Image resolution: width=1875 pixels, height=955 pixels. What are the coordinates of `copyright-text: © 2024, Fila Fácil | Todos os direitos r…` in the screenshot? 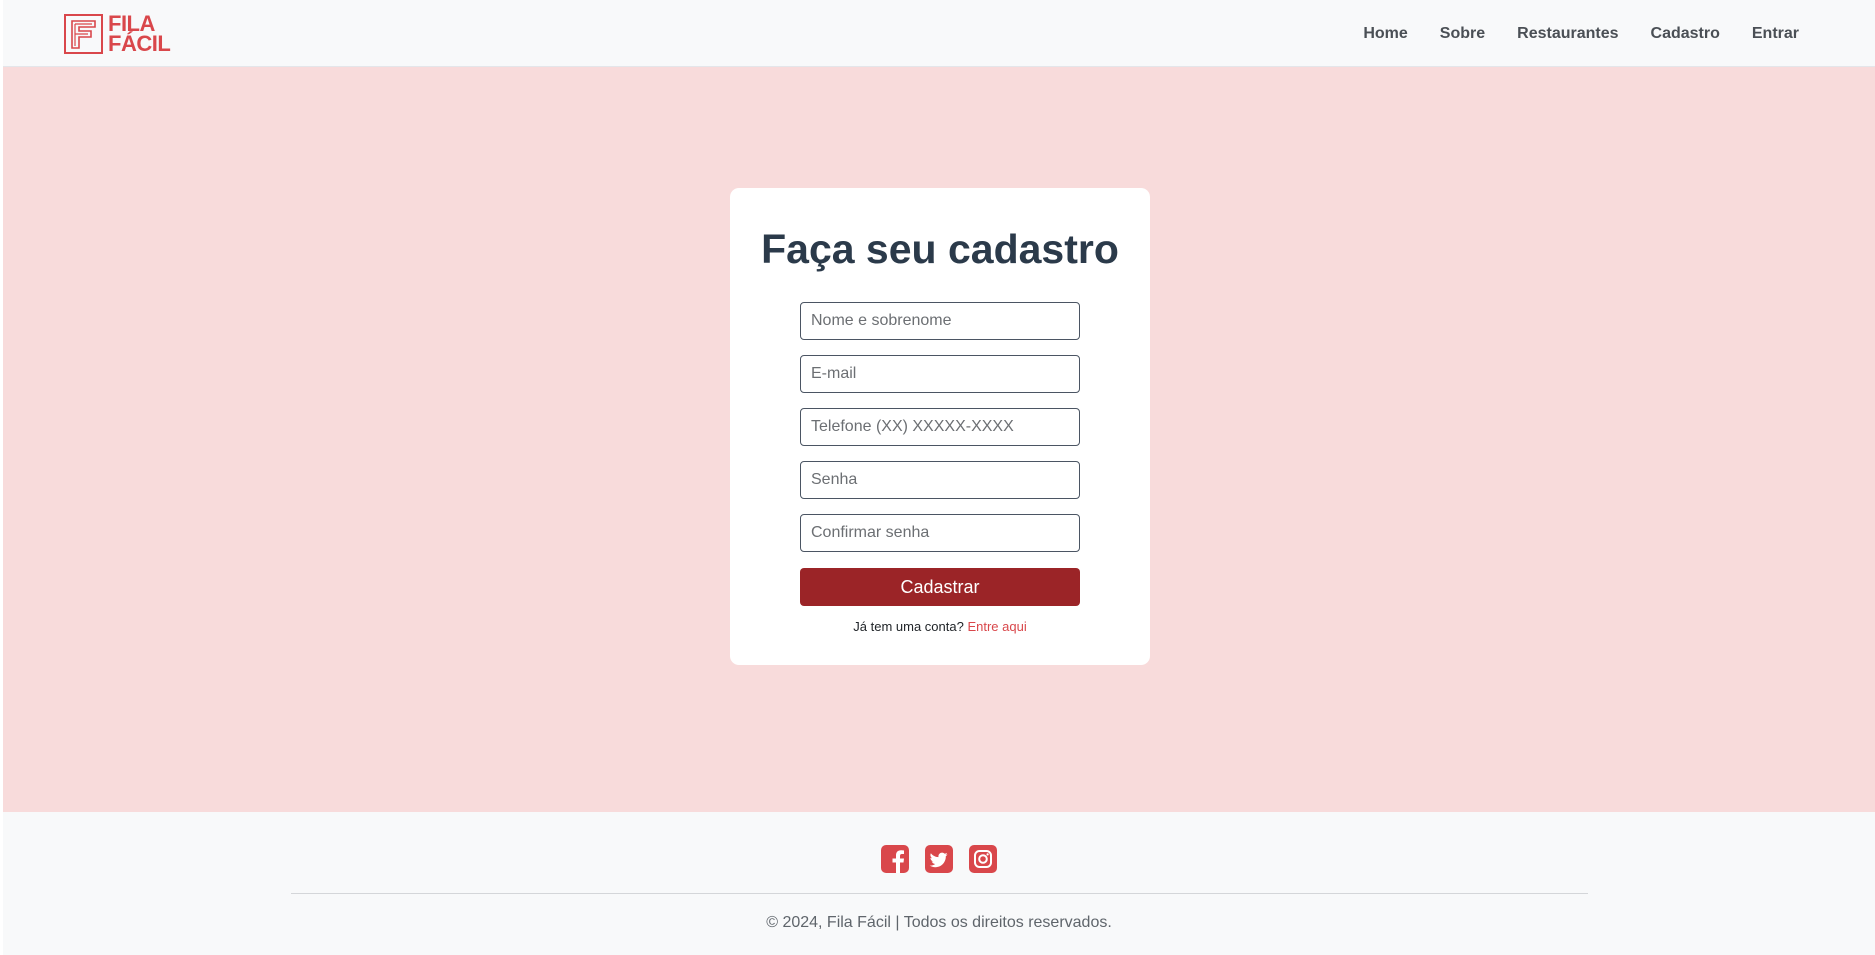 It's located at (939, 922).